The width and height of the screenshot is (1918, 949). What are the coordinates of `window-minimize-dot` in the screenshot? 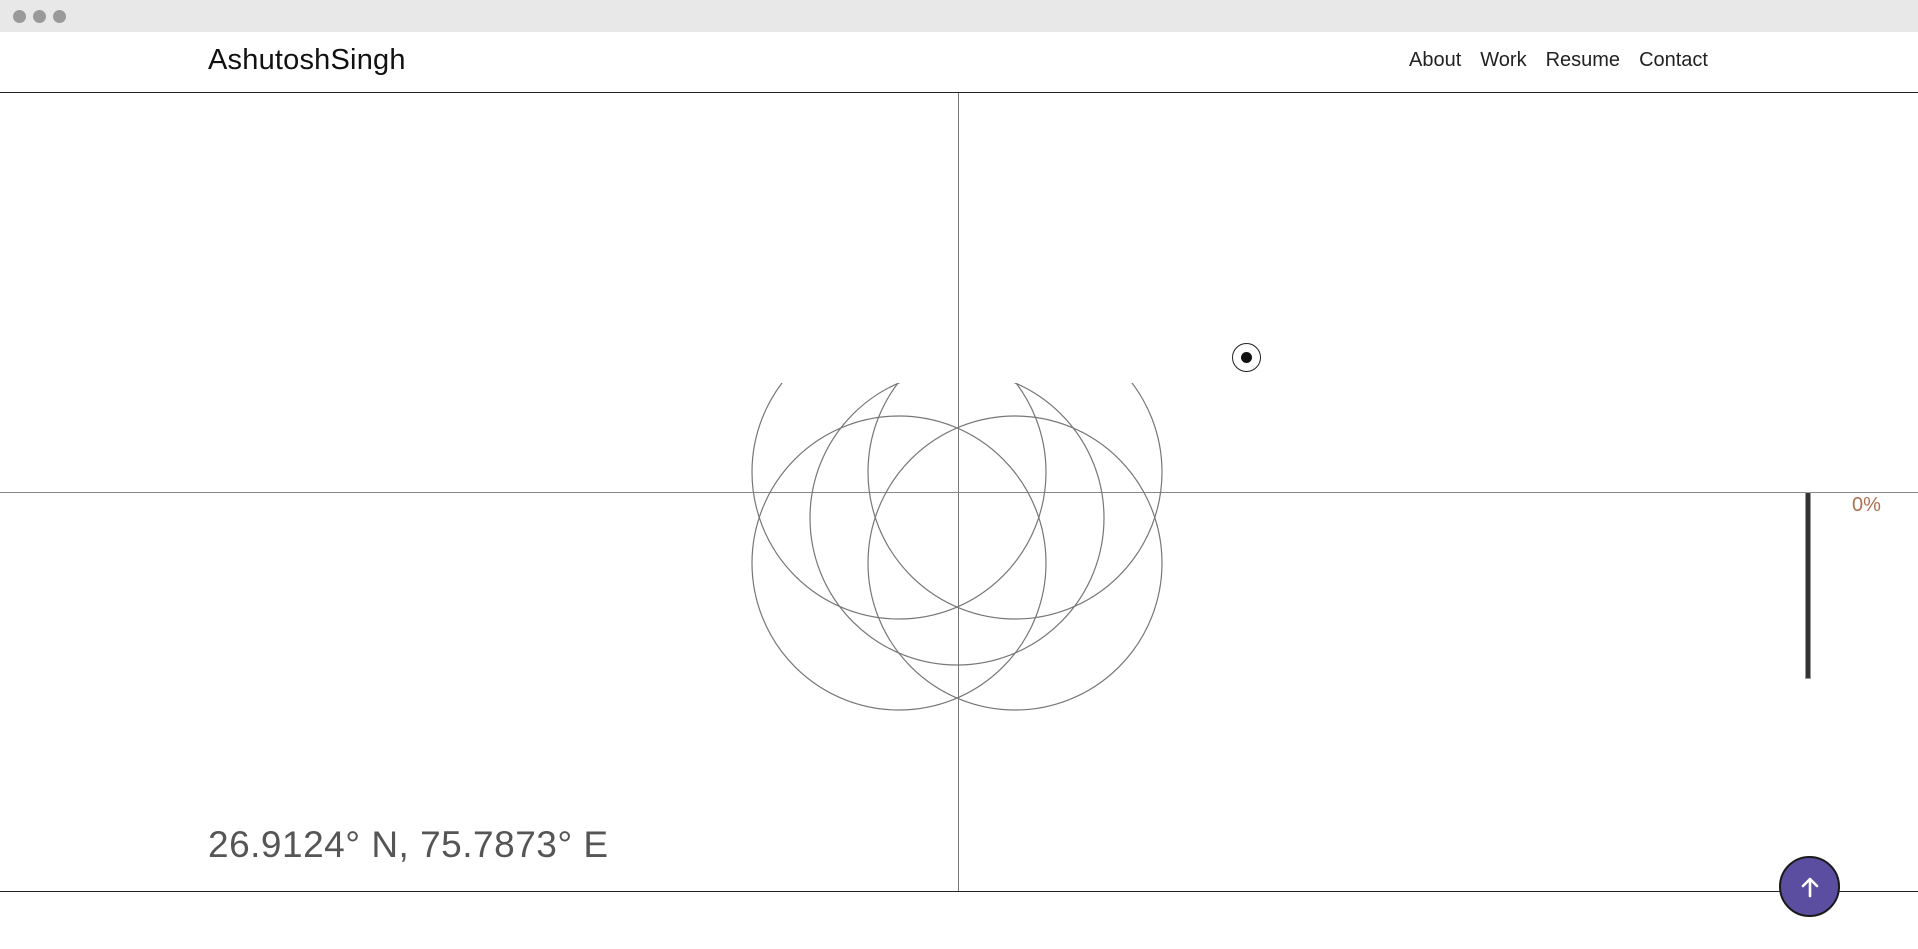 It's located at (39, 16).